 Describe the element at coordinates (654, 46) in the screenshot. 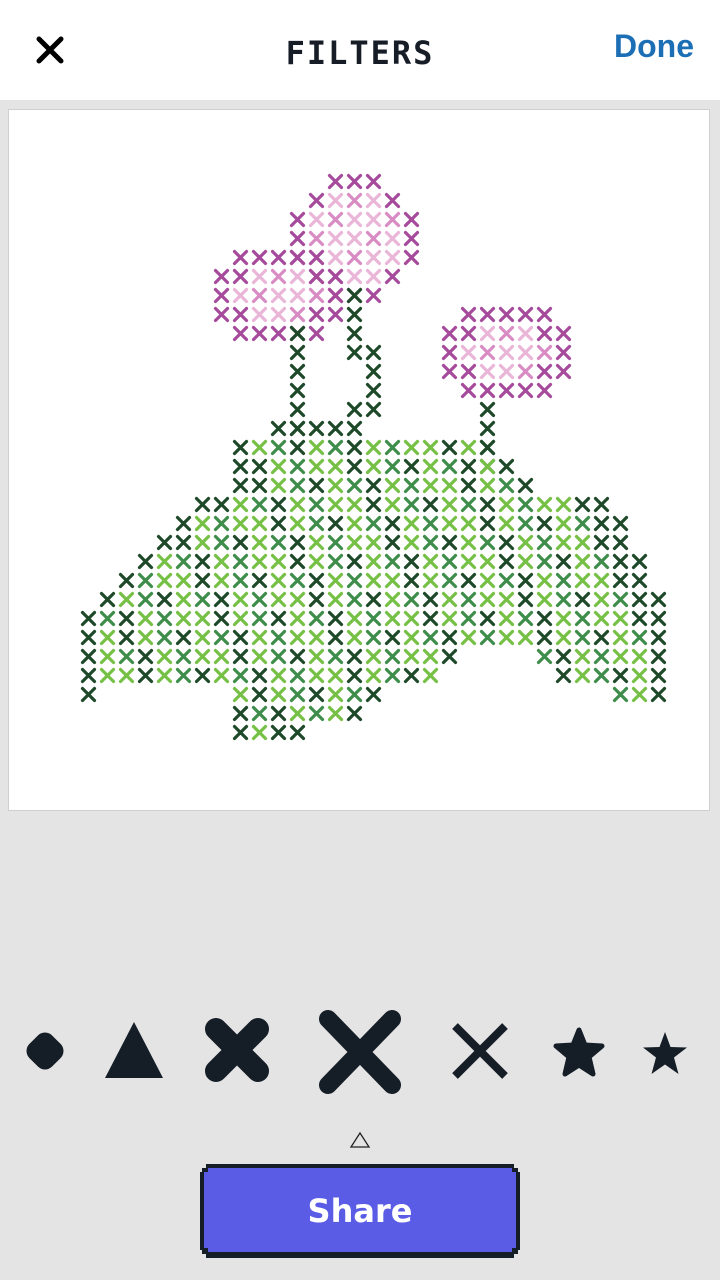

I see `done-button: Done` at that location.